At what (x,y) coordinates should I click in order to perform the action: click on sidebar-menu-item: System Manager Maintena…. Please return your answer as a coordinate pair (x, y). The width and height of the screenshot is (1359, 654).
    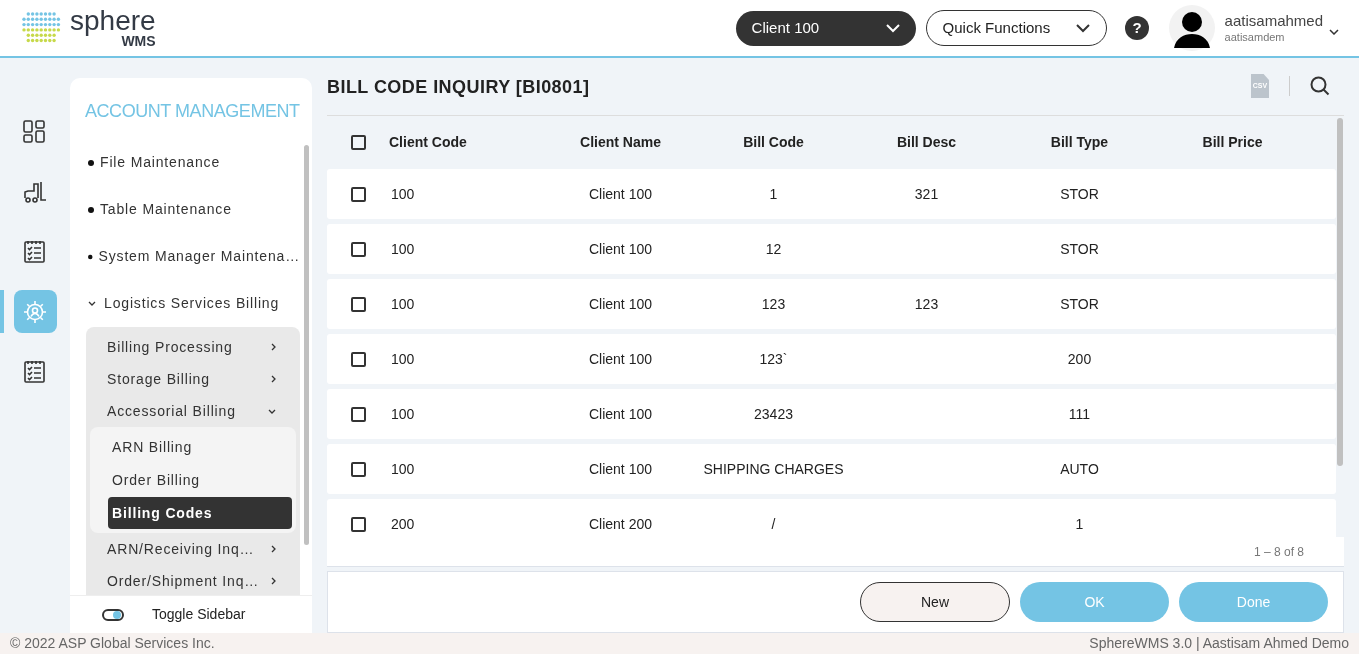
    Looking at the image, I should click on (199, 256).